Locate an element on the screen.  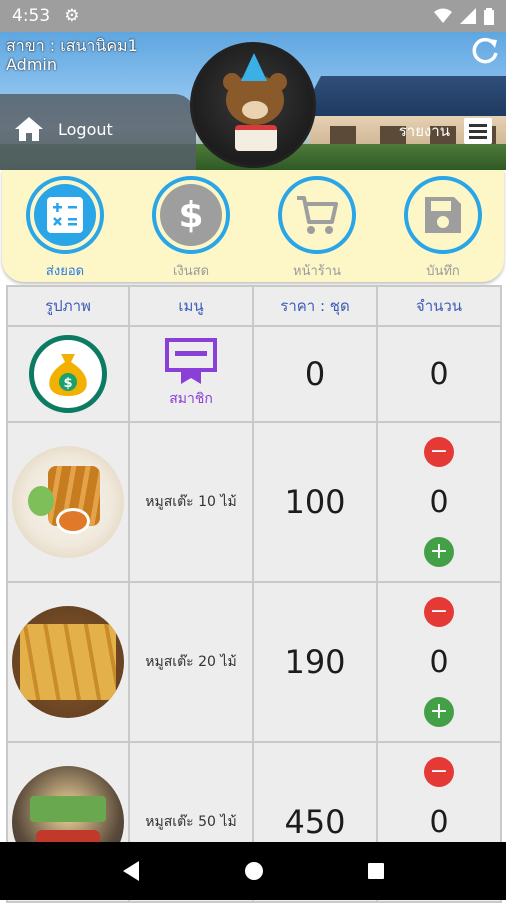
satay-20-image is located at coordinates (68, 662).